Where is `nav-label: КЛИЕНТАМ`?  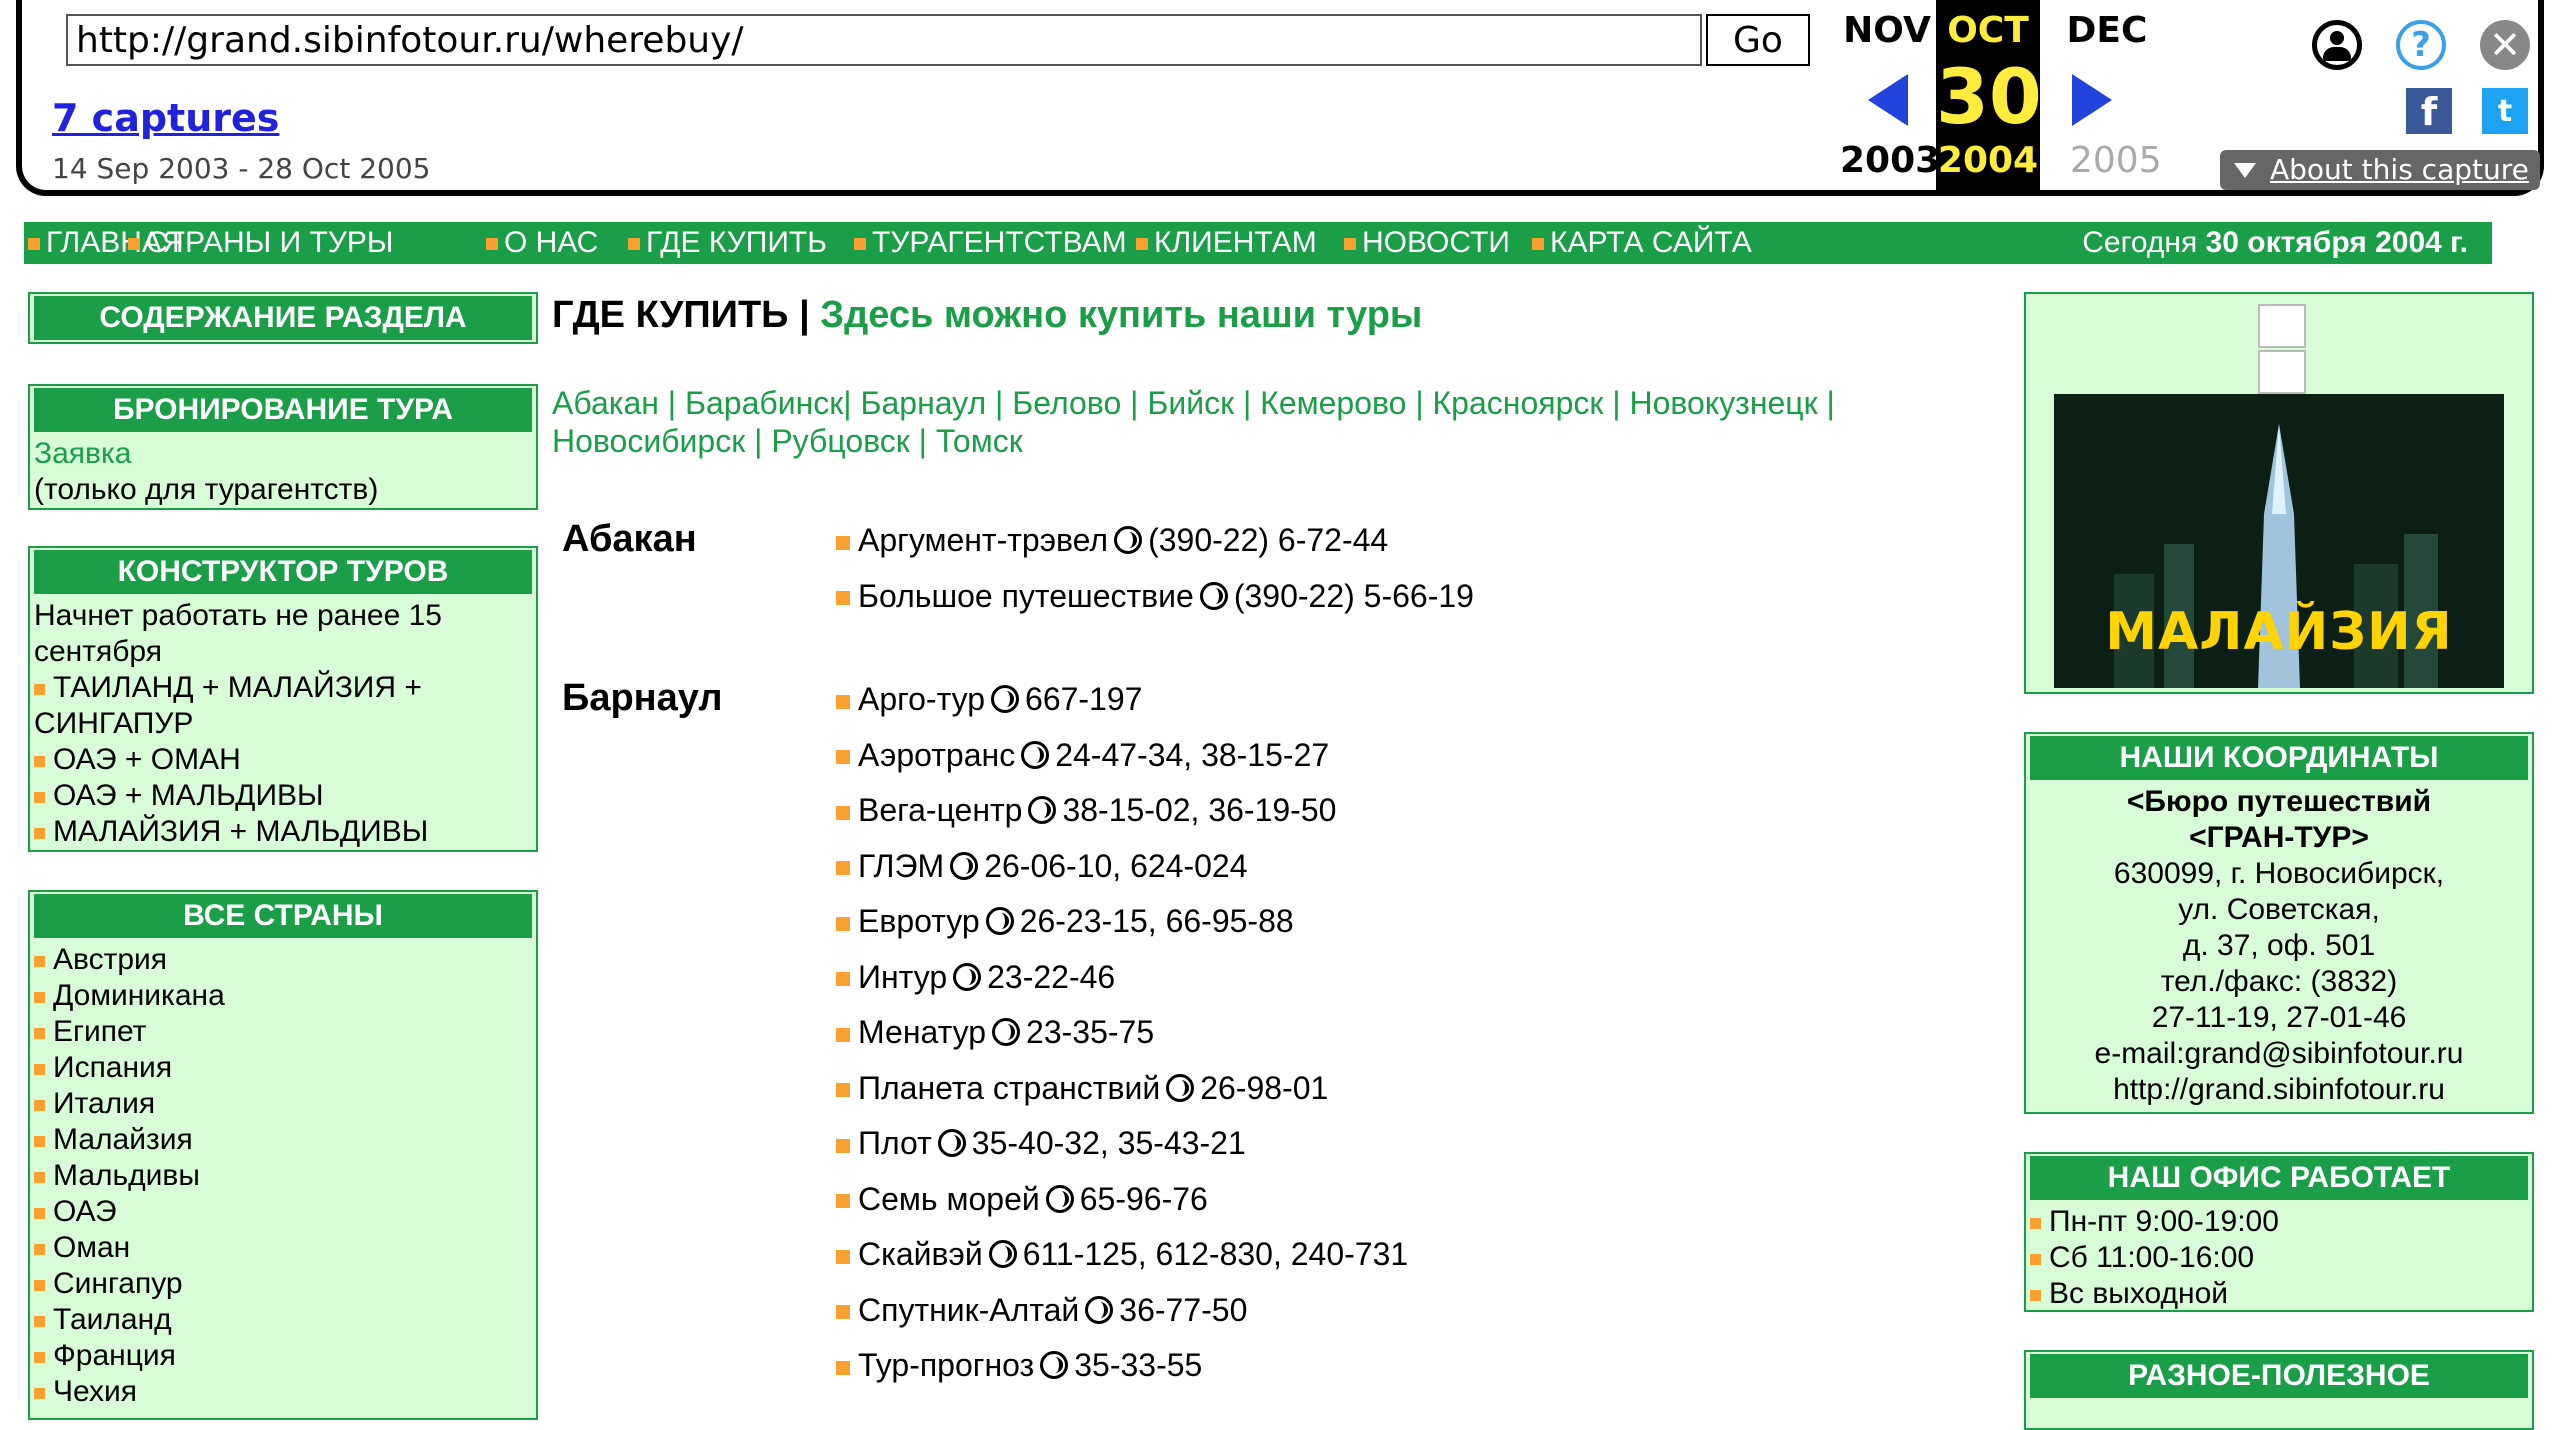
nav-label: КЛИЕНТАМ is located at coordinates (1235, 242).